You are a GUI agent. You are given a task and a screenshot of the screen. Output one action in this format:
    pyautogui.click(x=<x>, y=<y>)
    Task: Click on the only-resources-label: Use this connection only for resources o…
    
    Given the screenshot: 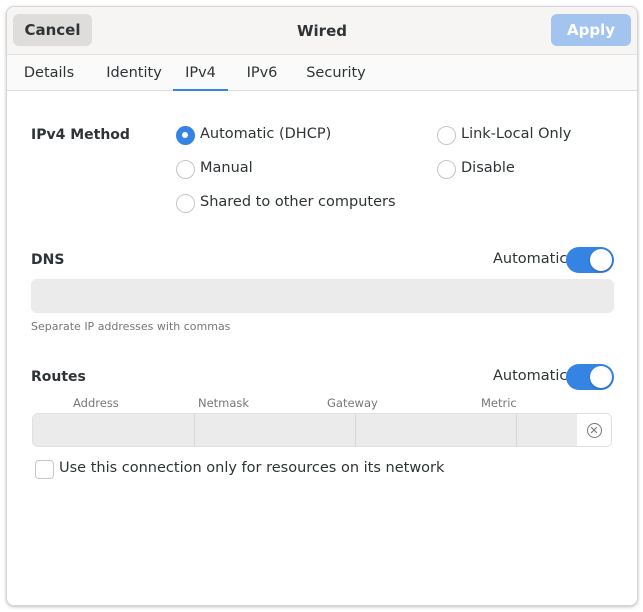 What is the action you would take?
    pyautogui.click(x=251, y=468)
    